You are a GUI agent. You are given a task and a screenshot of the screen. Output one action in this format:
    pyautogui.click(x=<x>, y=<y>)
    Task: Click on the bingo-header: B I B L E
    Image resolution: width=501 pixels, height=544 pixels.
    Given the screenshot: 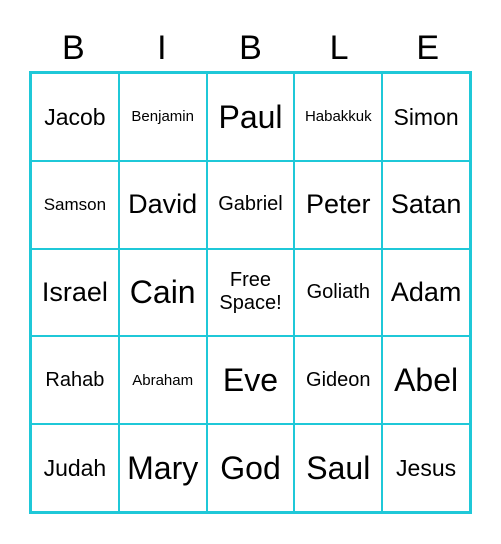 What is the action you would take?
    pyautogui.click(x=250, y=48)
    